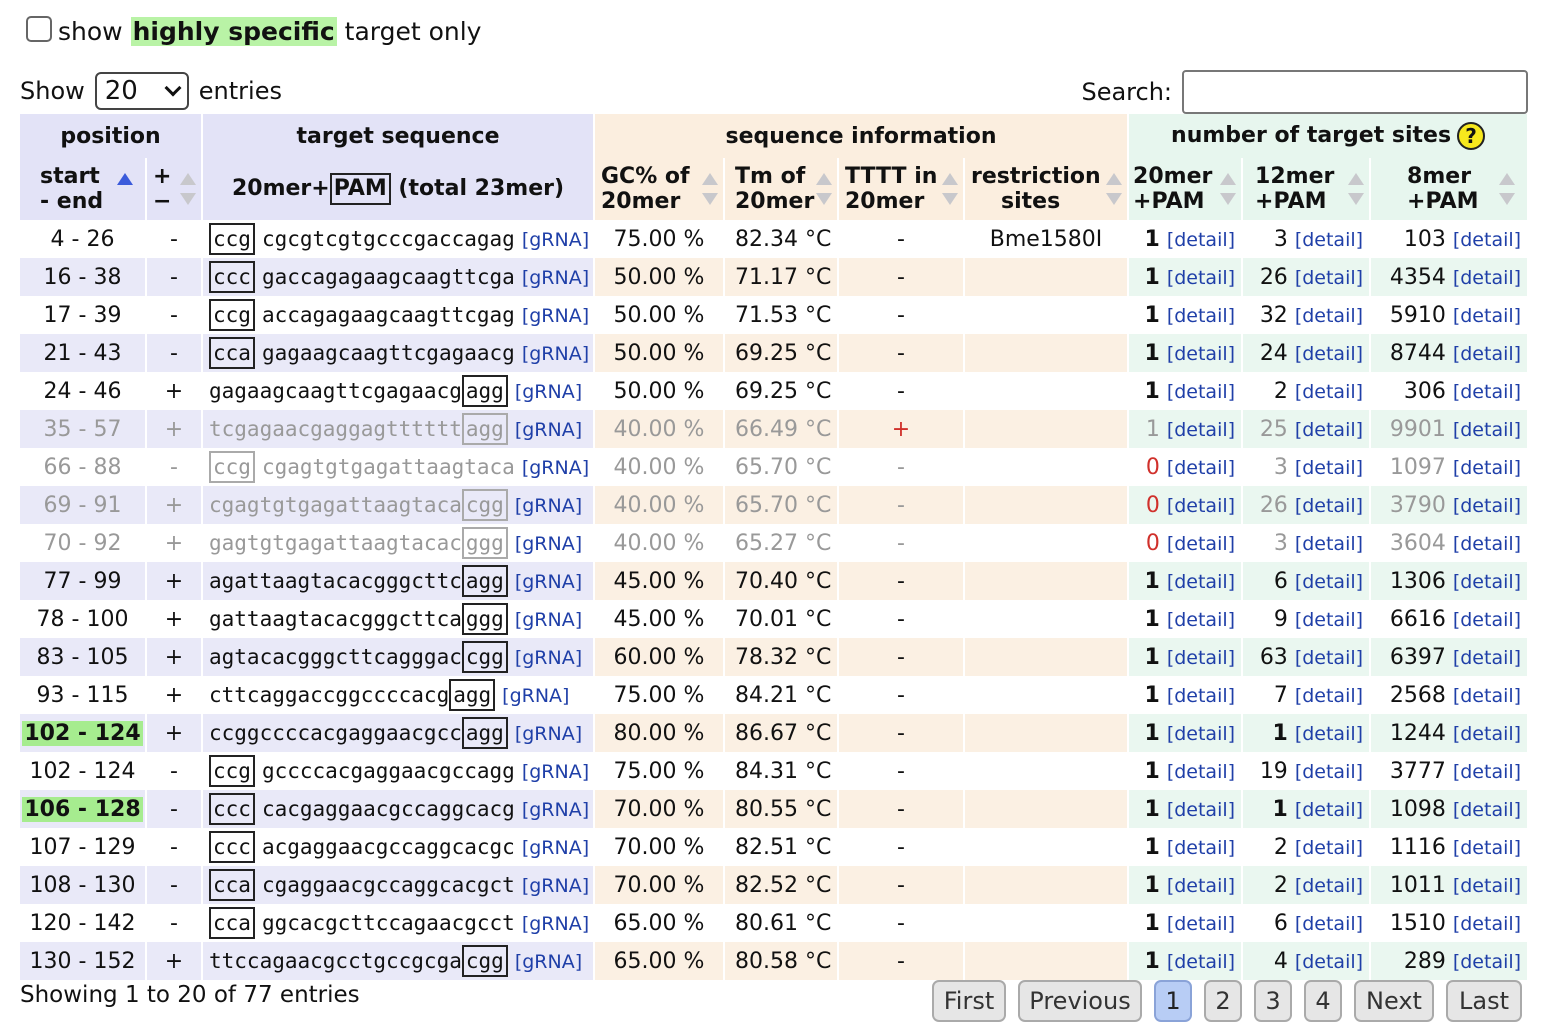 The width and height of the screenshot is (1550, 1032). Describe the element at coordinates (1394, 1001) in the screenshot. I see `next-page-button: Next` at that location.